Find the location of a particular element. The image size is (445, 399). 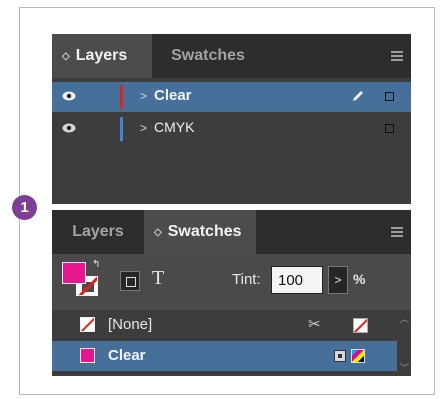

pencil-icon is located at coordinates (358, 98).